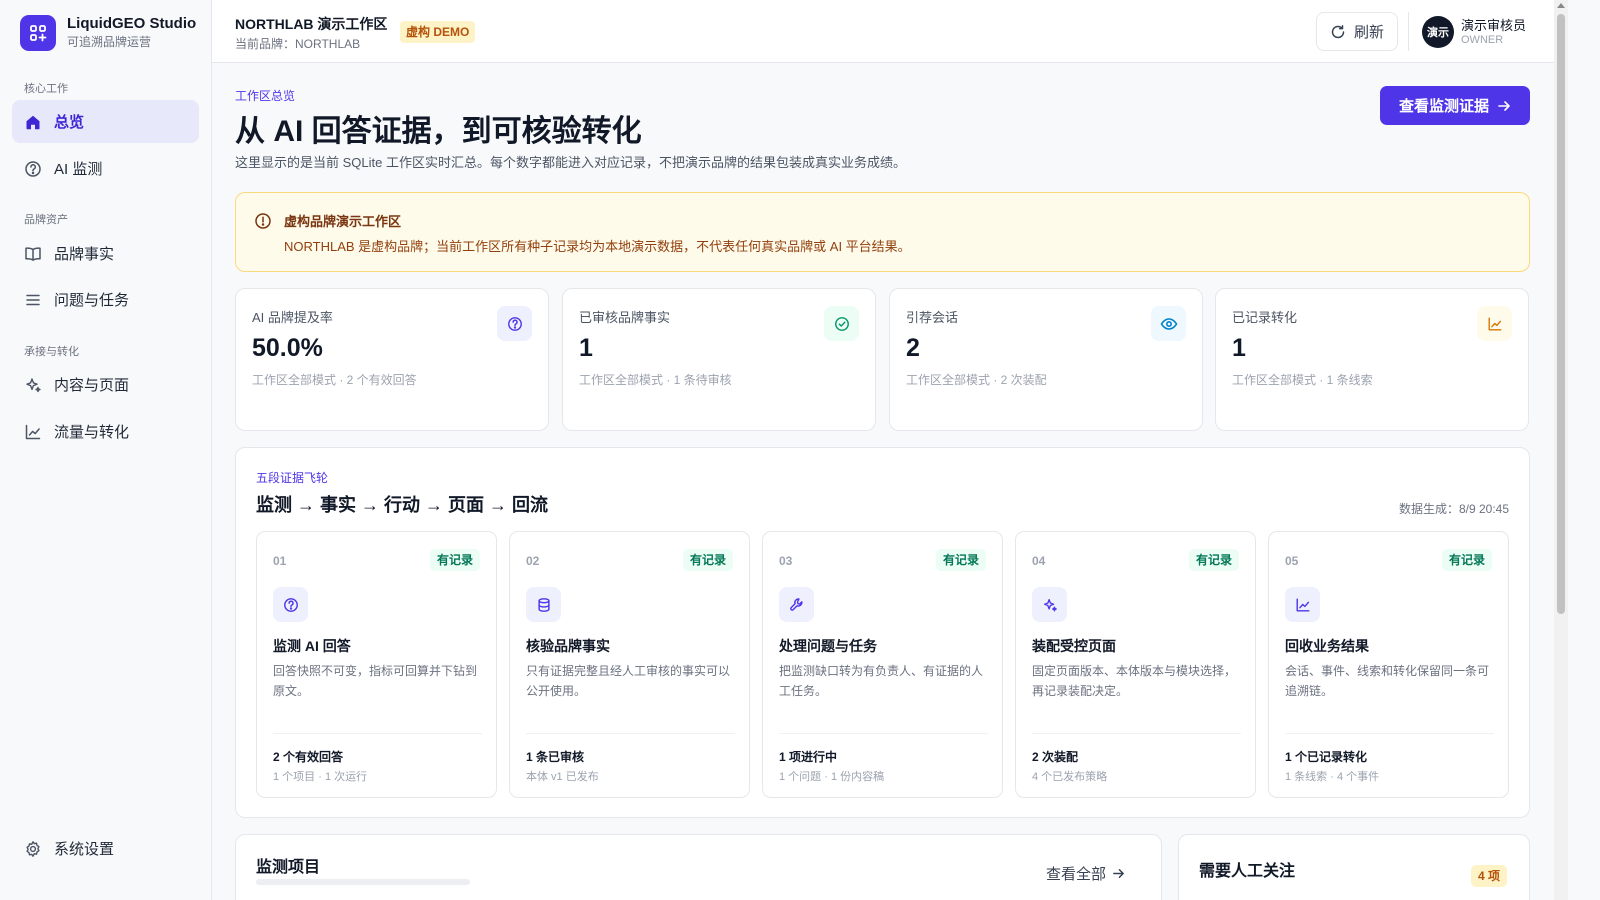 This screenshot has height=900, width=1600. Describe the element at coordinates (280, 561) in the screenshot. I see `step-number: 01` at that location.